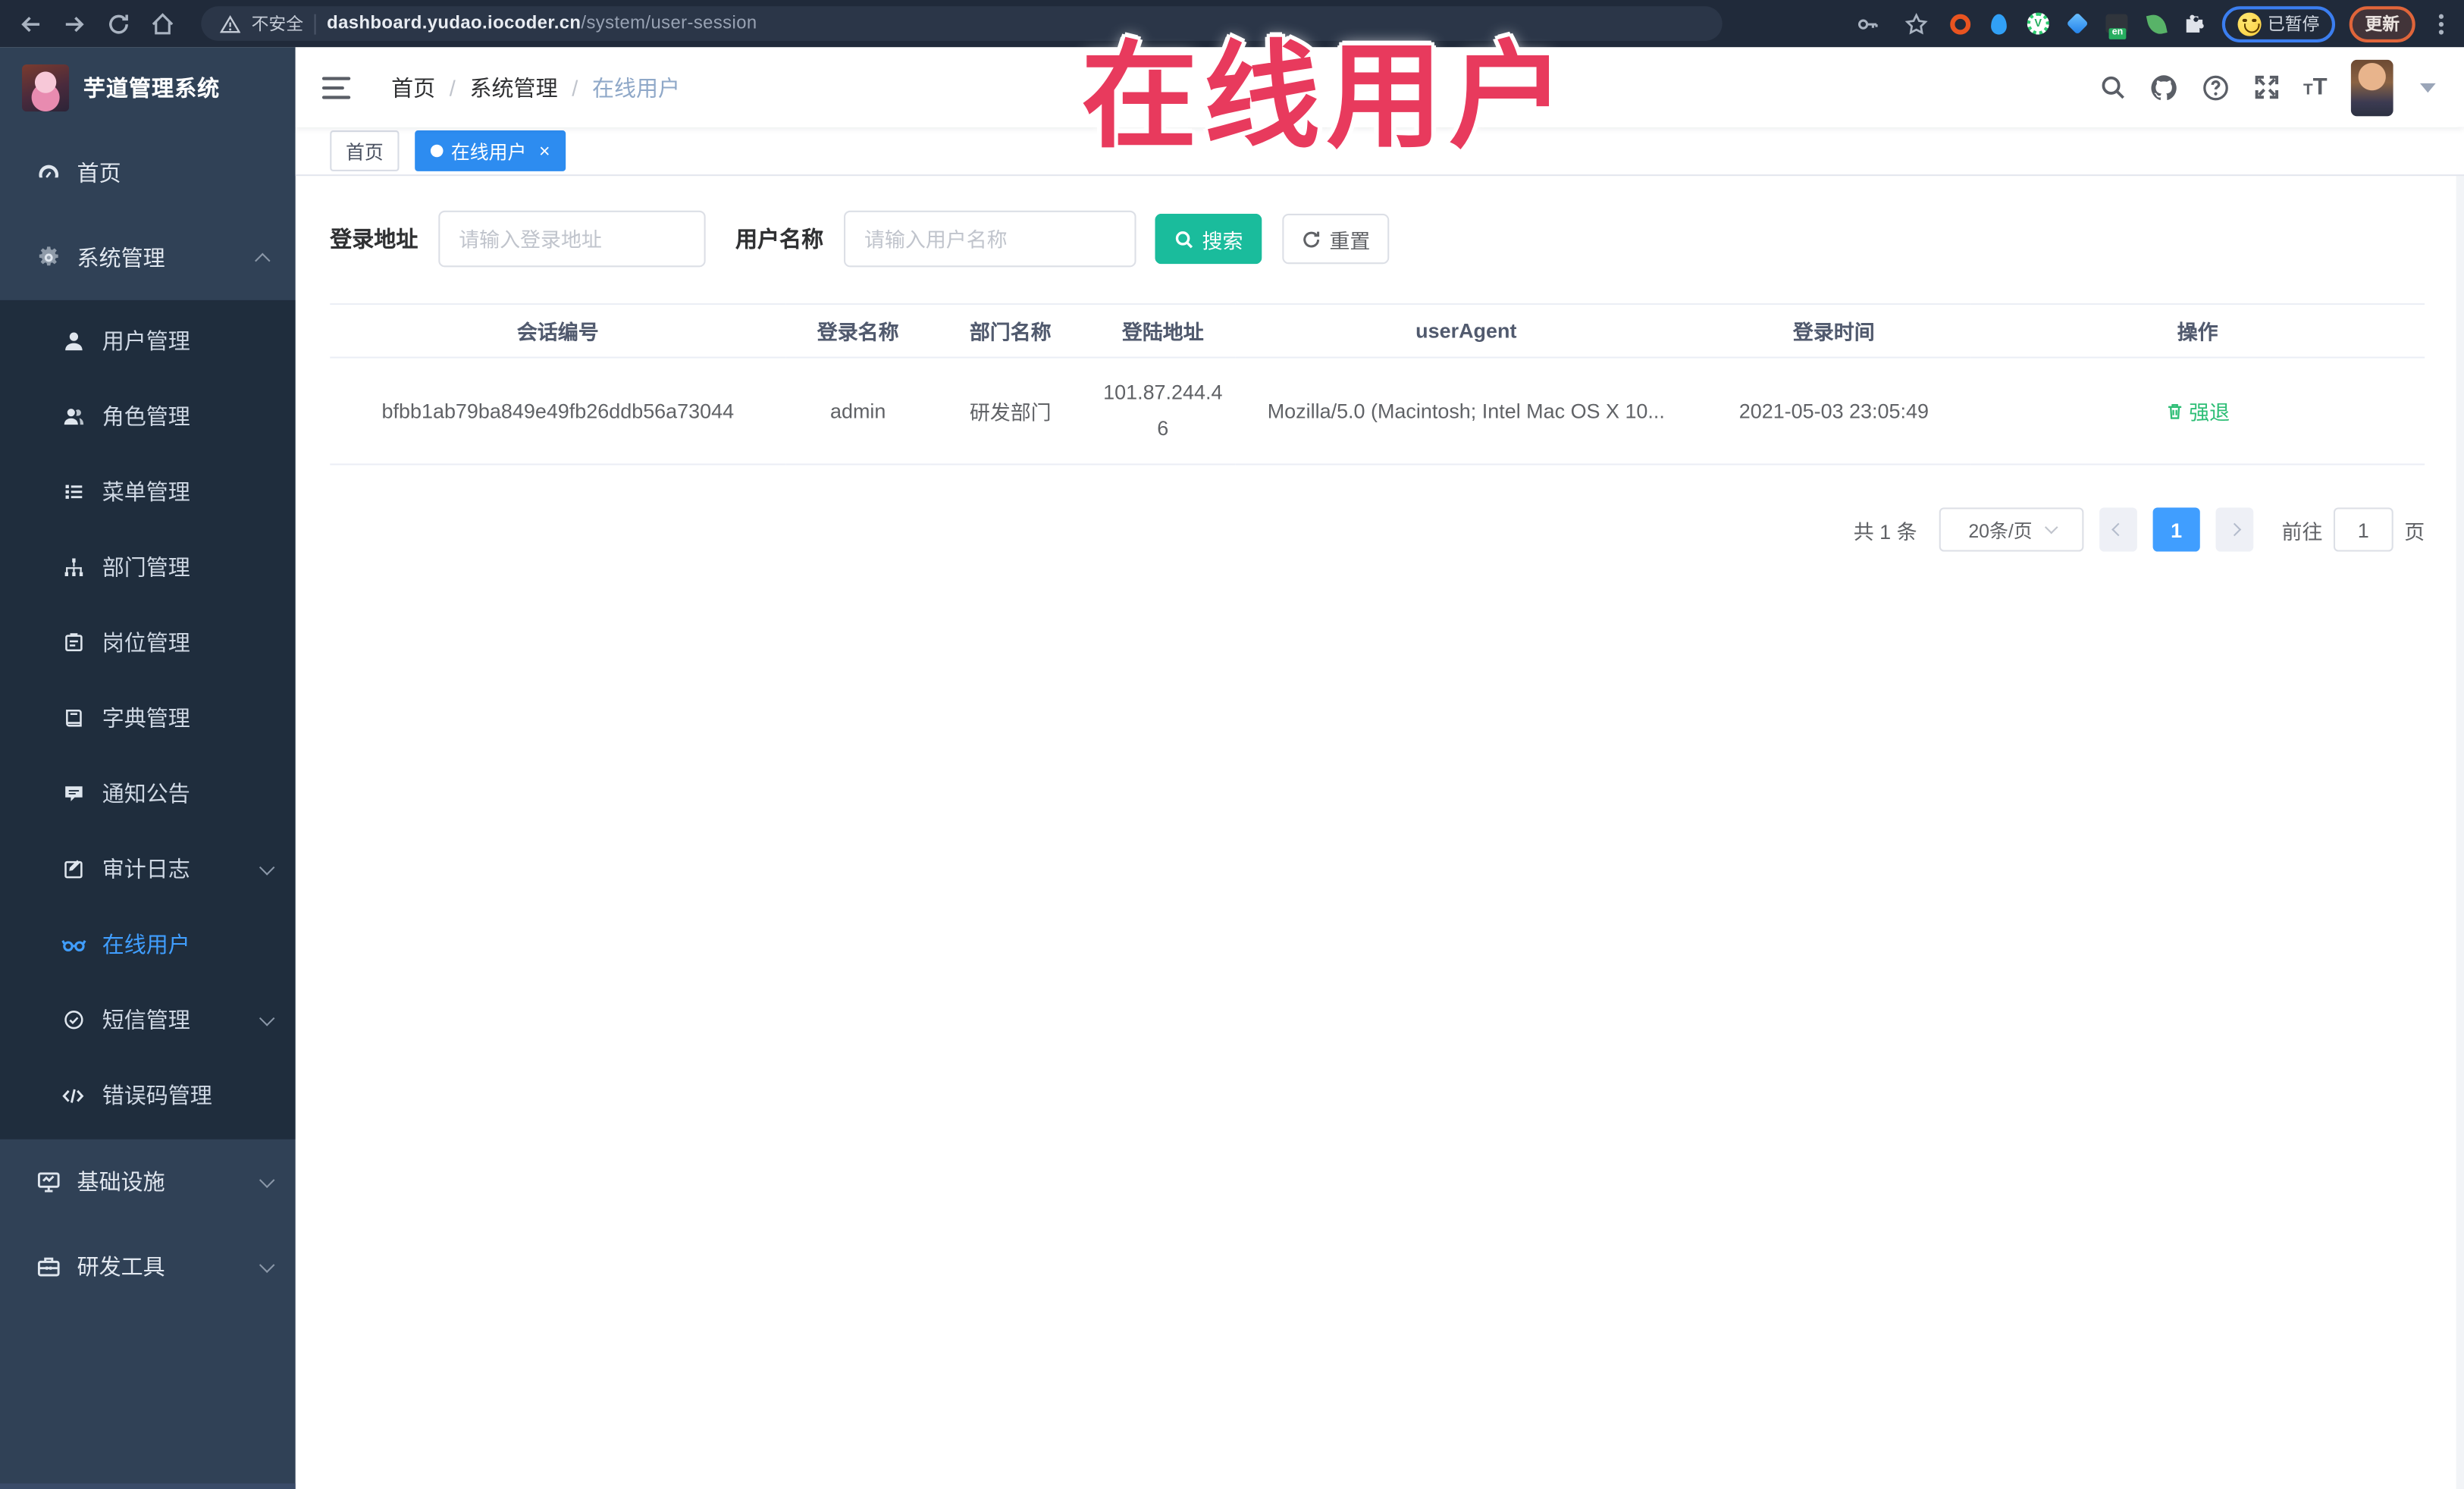 The width and height of the screenshot is (2464, 1489). What do you see at coordinates (148, 491) in the screenshot?
I see `sidebar-item-menu-management: 菜单管理` at bounding box center [148, 491].